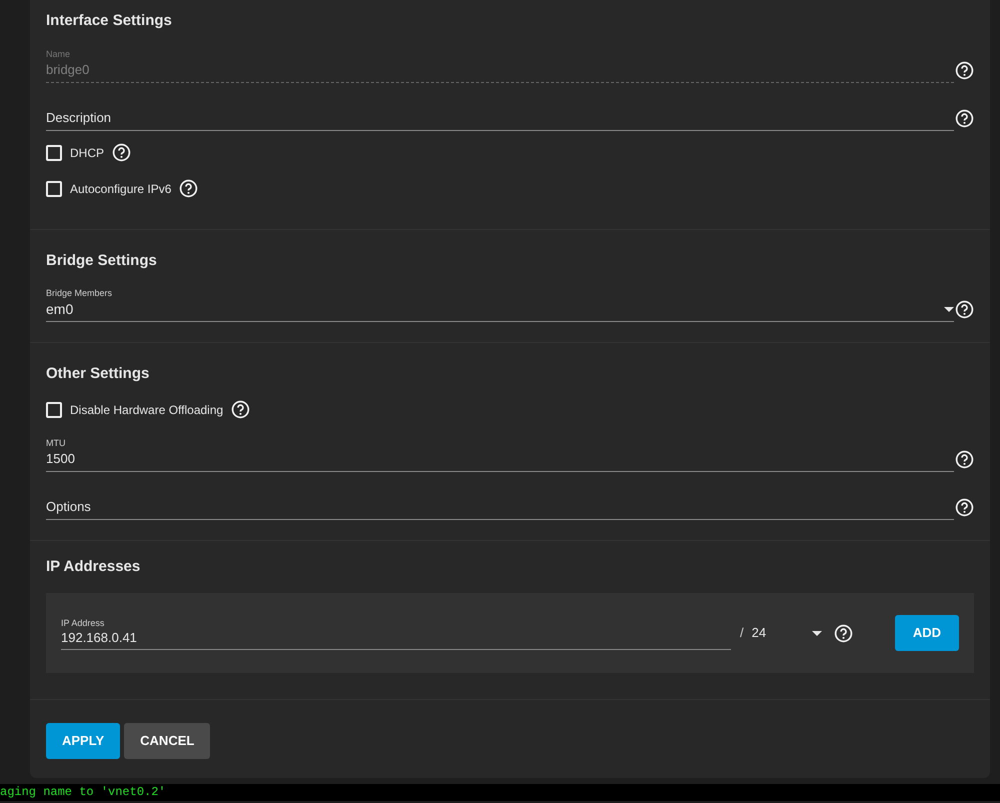  I want to click on field-label: Name, so click(59, 54).